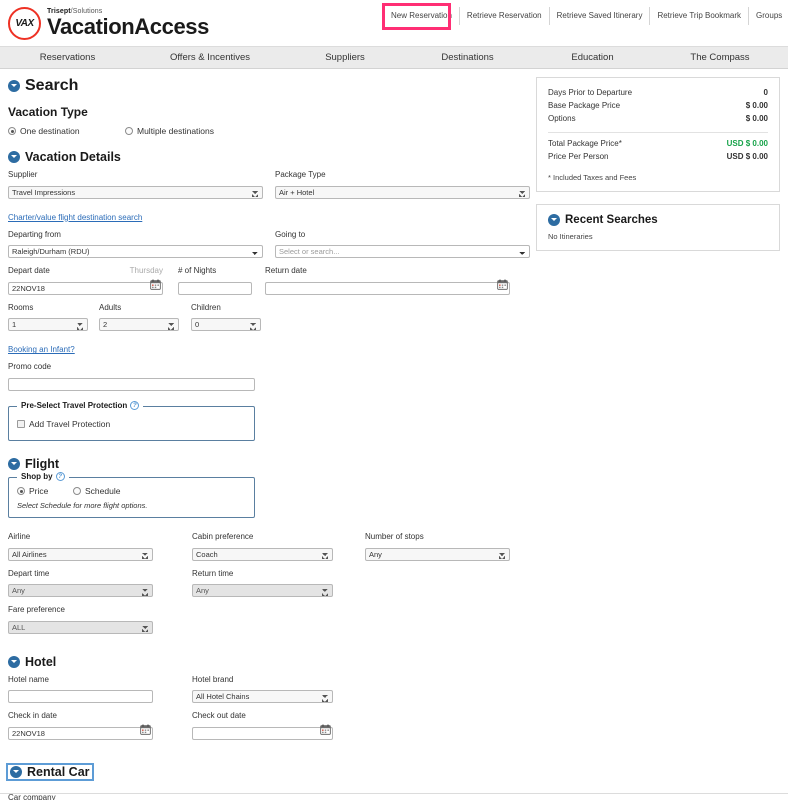  What do you see at coordinates (58, 771) in the screenshot?
I see `rental-car-title: Rental Car` at bounding box center [58, 771].